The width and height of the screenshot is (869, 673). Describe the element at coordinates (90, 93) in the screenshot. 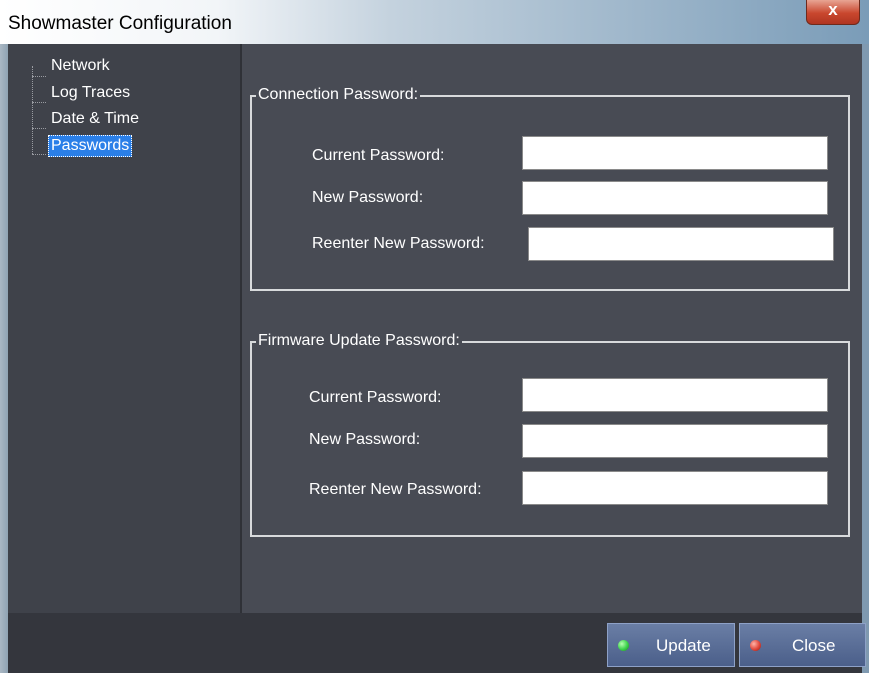

I see `tree-item-log-traces: Log Traces` at that location.